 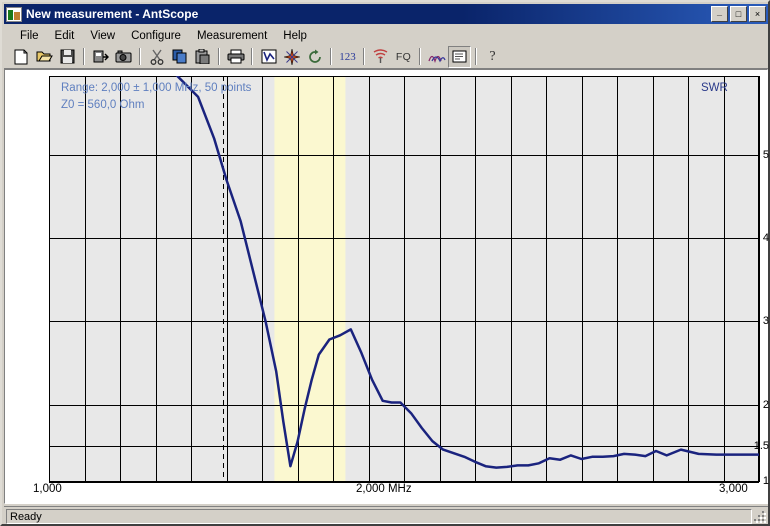 I want to click on new-icon, so click(x=21, y=56).